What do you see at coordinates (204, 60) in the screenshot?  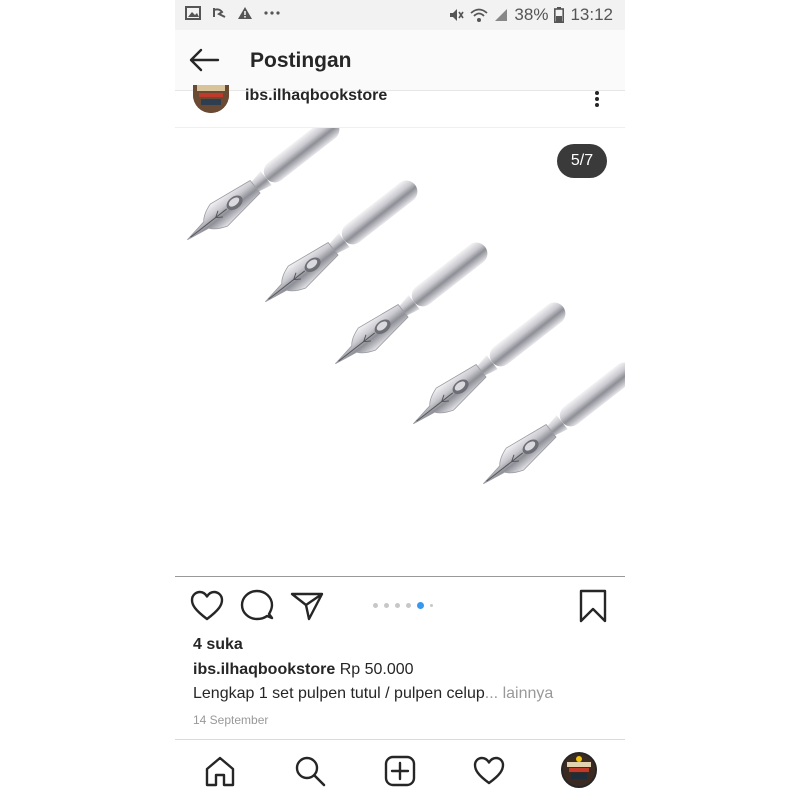 I see `back-arrow-icon` at bounding box center [204, 60].